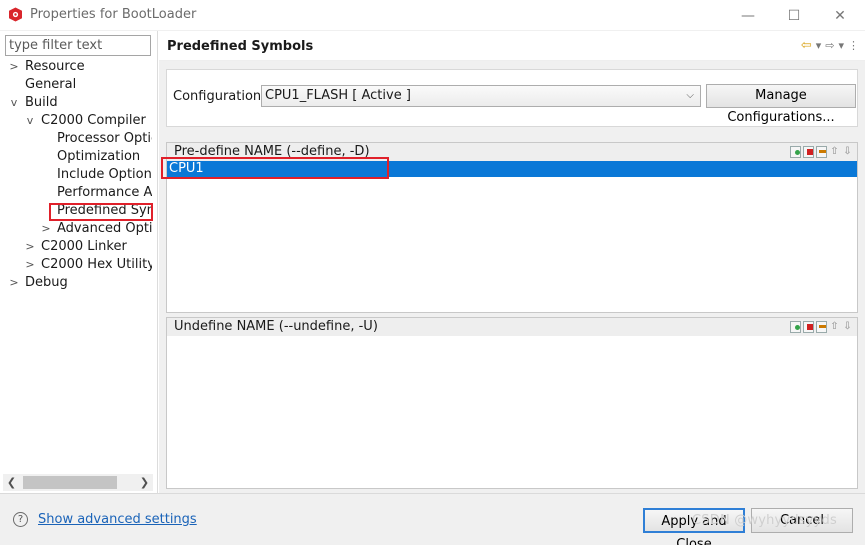 This screenshot has height=545, width=865. I want to click on tree-item-label: Advanced Optic, so click(104, 228).